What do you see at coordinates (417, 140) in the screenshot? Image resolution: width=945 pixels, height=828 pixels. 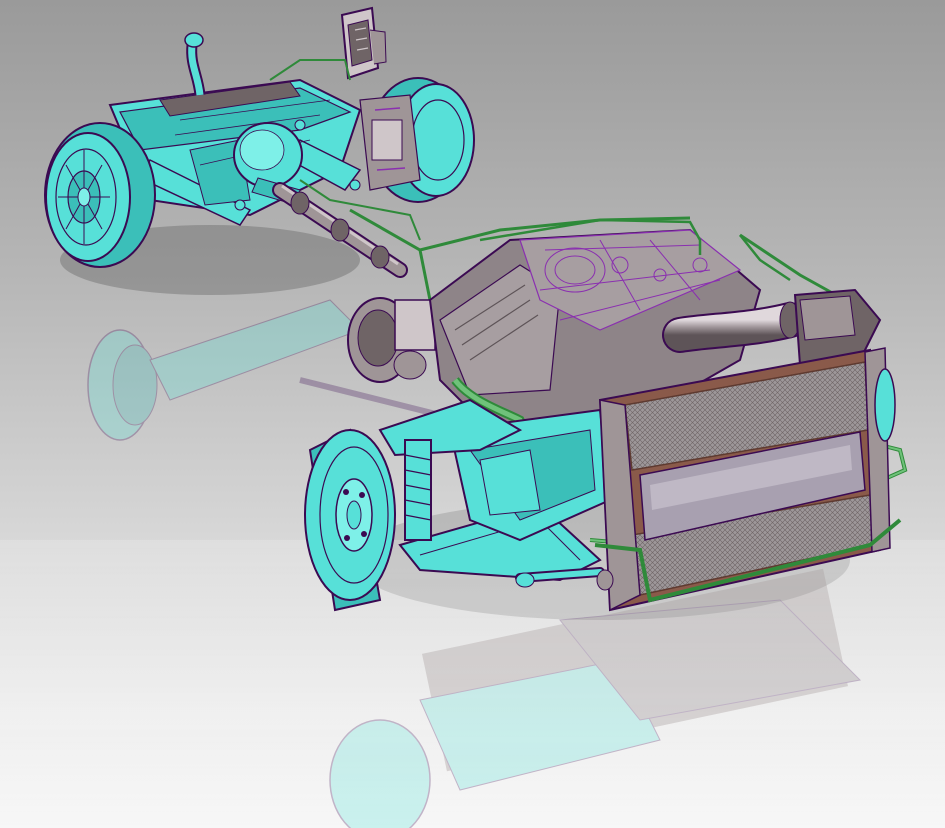 I see `rear-wheel-right` at bounding box center [417, 140].